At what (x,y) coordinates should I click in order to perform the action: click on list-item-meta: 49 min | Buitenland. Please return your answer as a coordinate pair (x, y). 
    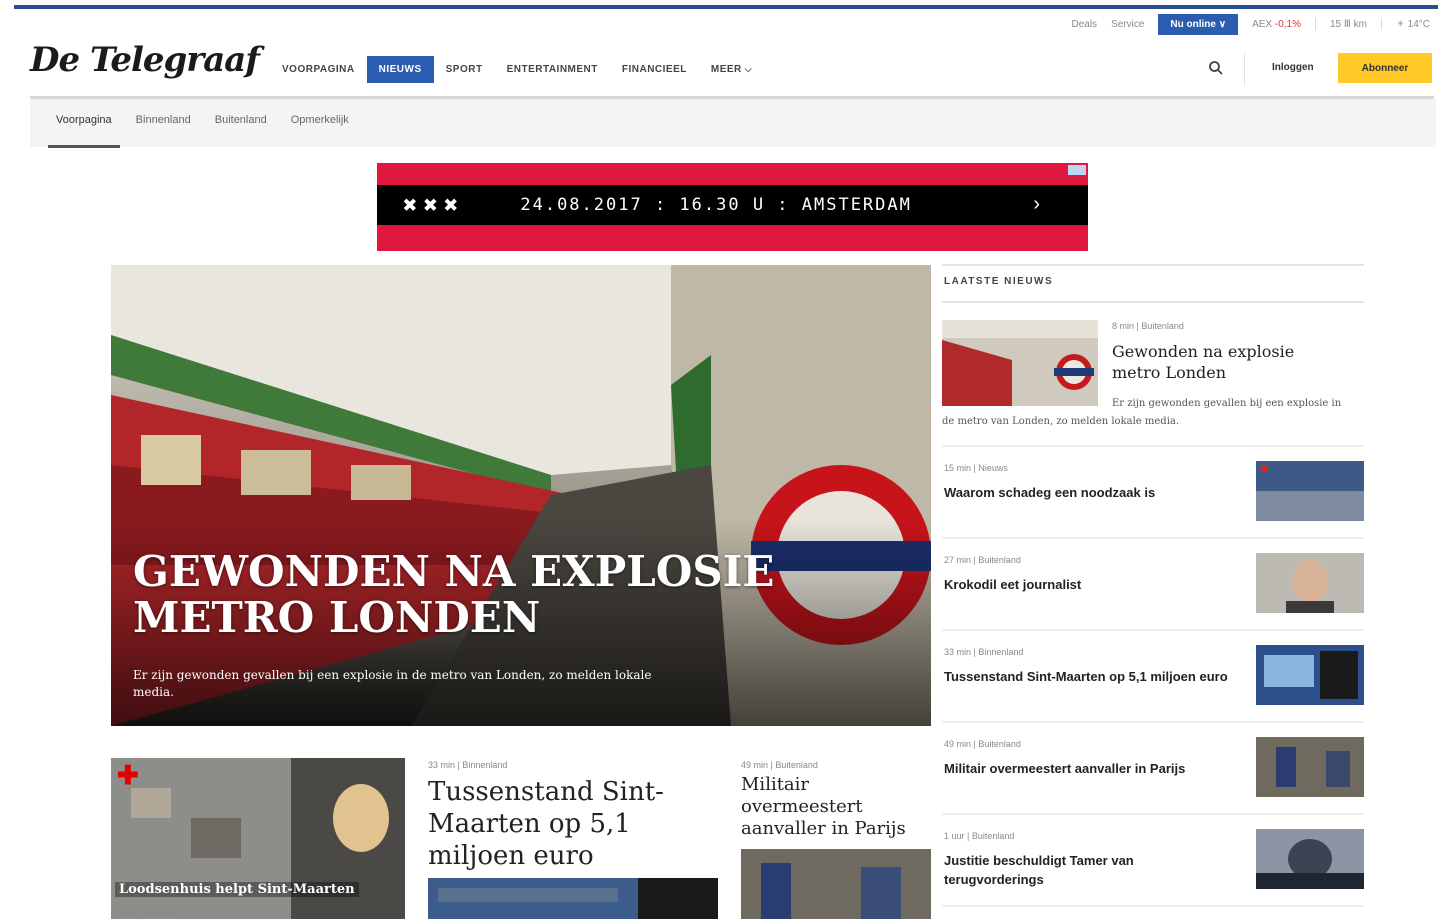
    Looking at the image, I should click on (982, 744).